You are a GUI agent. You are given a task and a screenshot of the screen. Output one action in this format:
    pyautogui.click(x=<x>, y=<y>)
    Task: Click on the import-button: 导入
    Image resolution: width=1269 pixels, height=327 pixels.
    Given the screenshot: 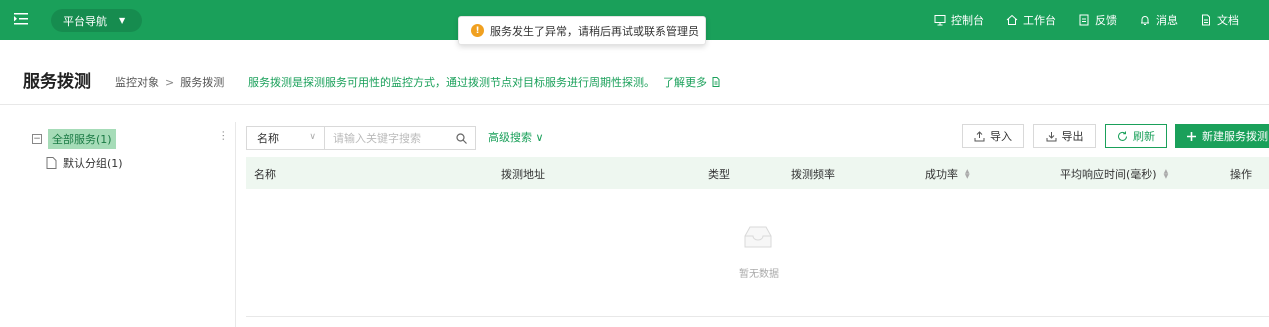 What is the action you would take?
    pyautogui.click(x=993, y=136)
    